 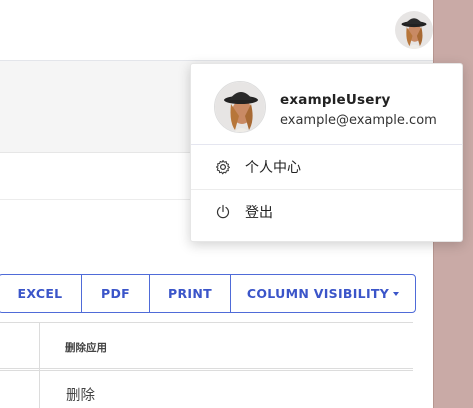 What do you see at coordinates (223, 211) in the screenshot?
I see `power-icon` at bounding box center [223, 211].